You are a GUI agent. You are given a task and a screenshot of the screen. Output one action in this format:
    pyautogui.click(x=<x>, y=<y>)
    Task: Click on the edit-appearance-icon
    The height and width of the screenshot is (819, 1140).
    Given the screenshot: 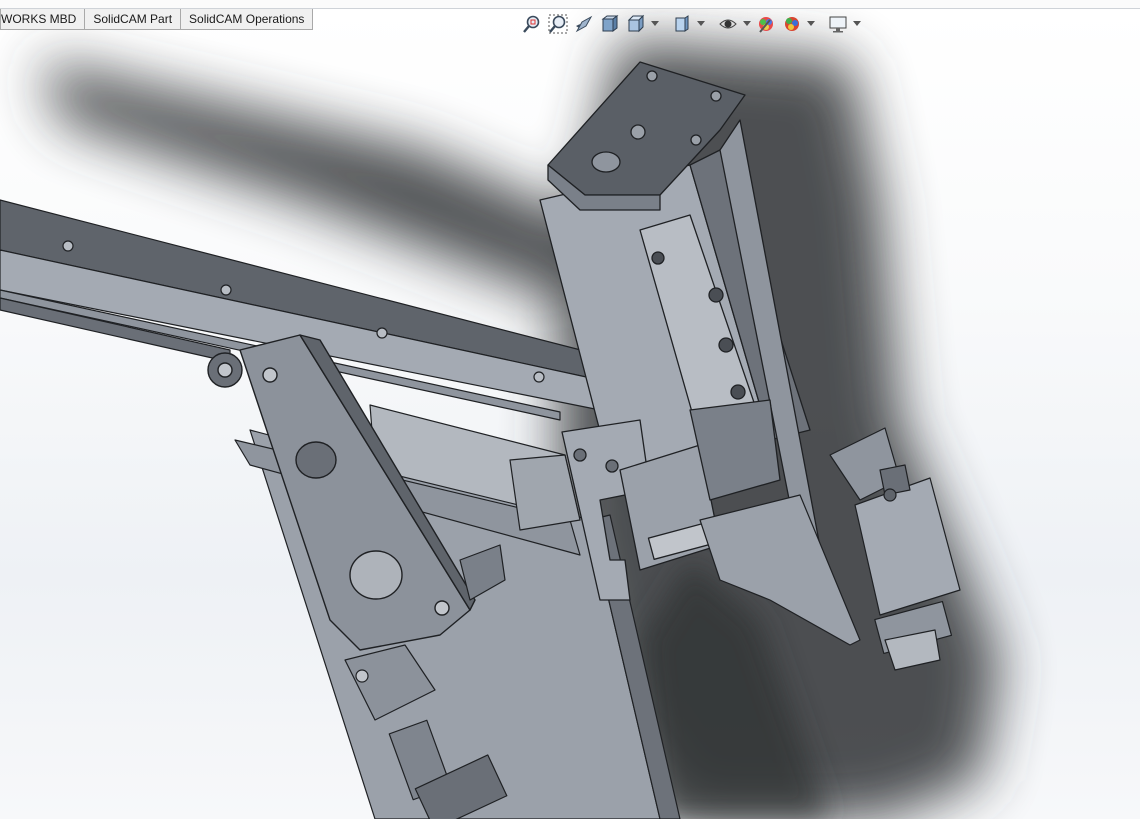 What is the action you would take?
    pyautogui.click(x=766, y=24)
    